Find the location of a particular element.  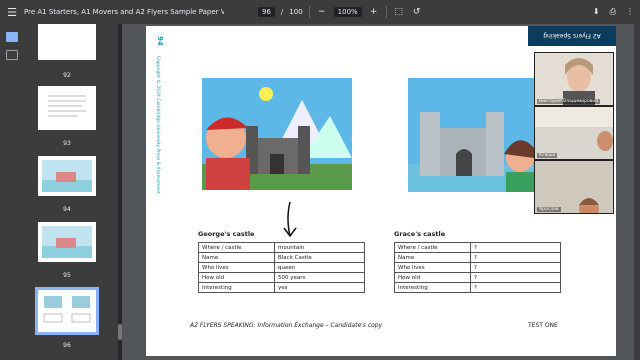

table-title: George's castle is located at coordinates (226, 234).